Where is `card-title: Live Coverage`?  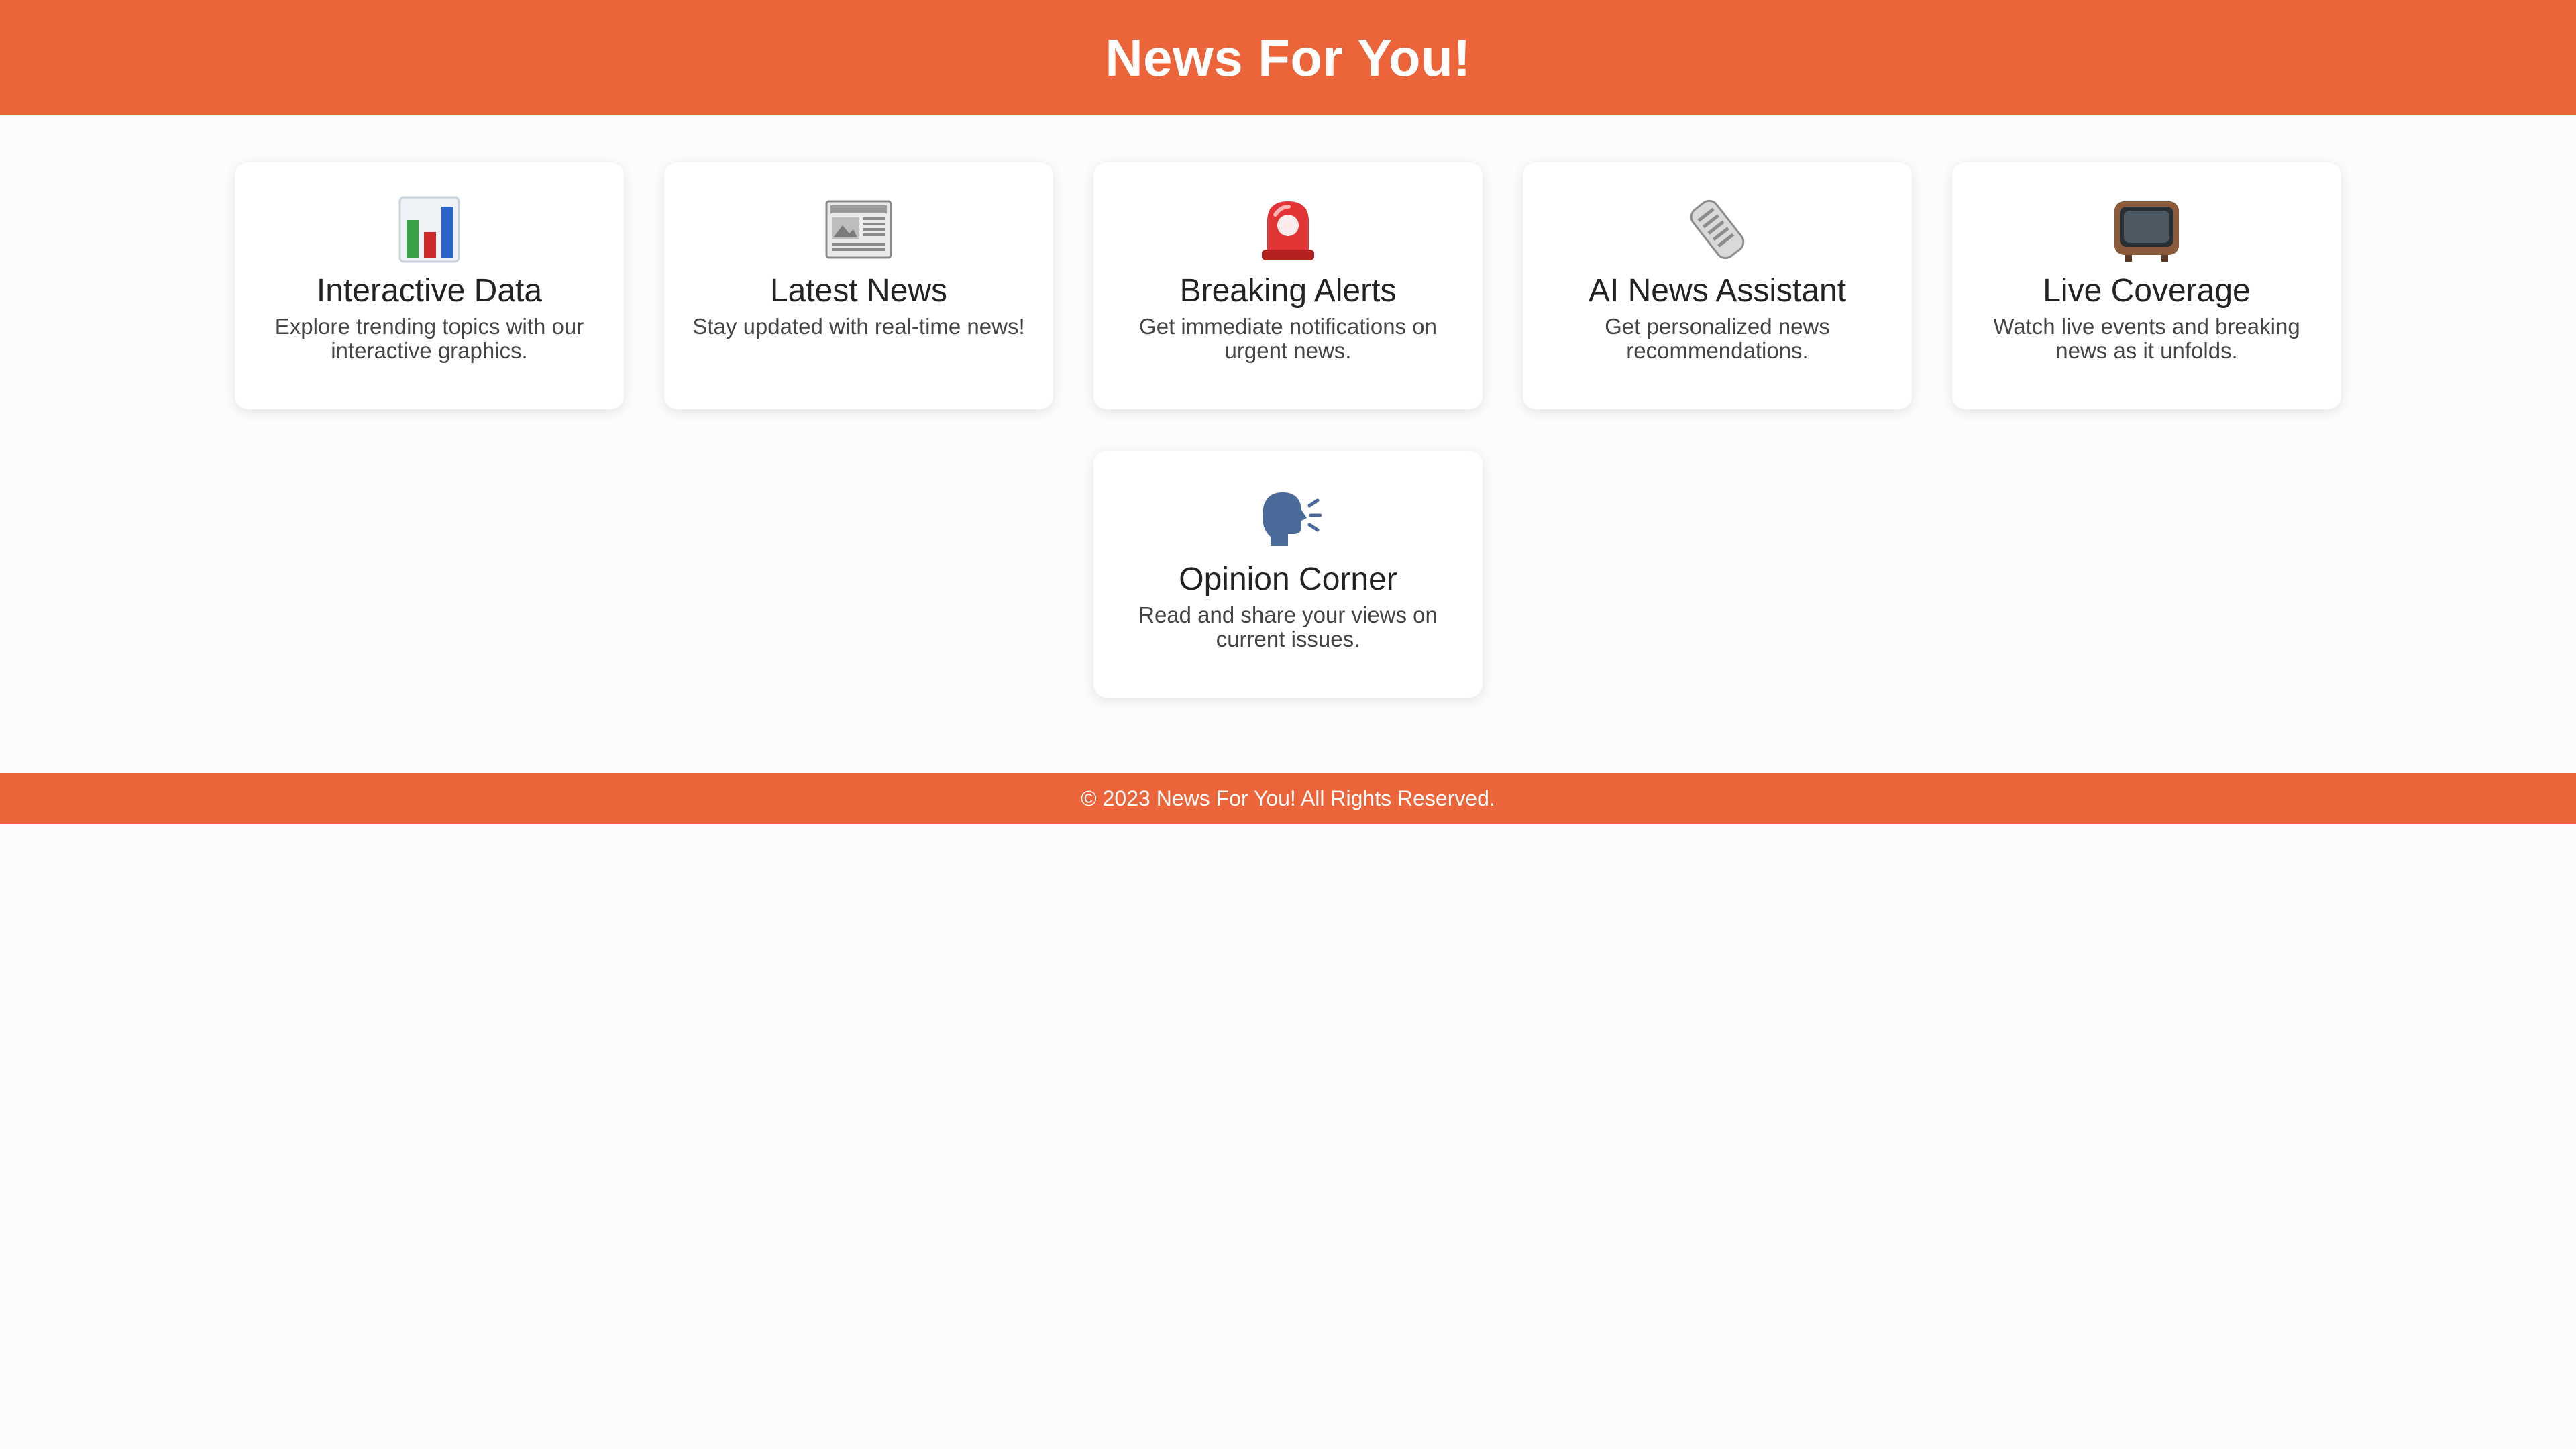
card-title: Live Coverage is located at coordinates (2147, 291).